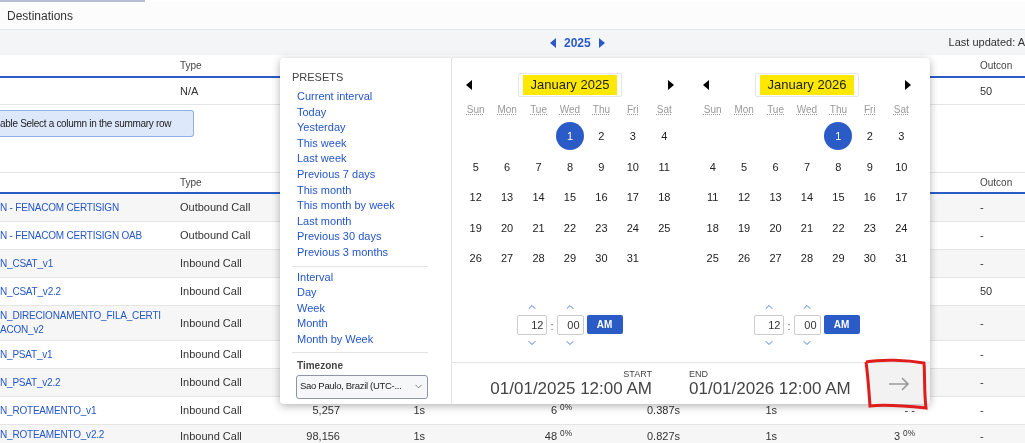 The width and height of the screenshot is (1025, 443). I want to click on calendar-day: 12, so click(475, 197).